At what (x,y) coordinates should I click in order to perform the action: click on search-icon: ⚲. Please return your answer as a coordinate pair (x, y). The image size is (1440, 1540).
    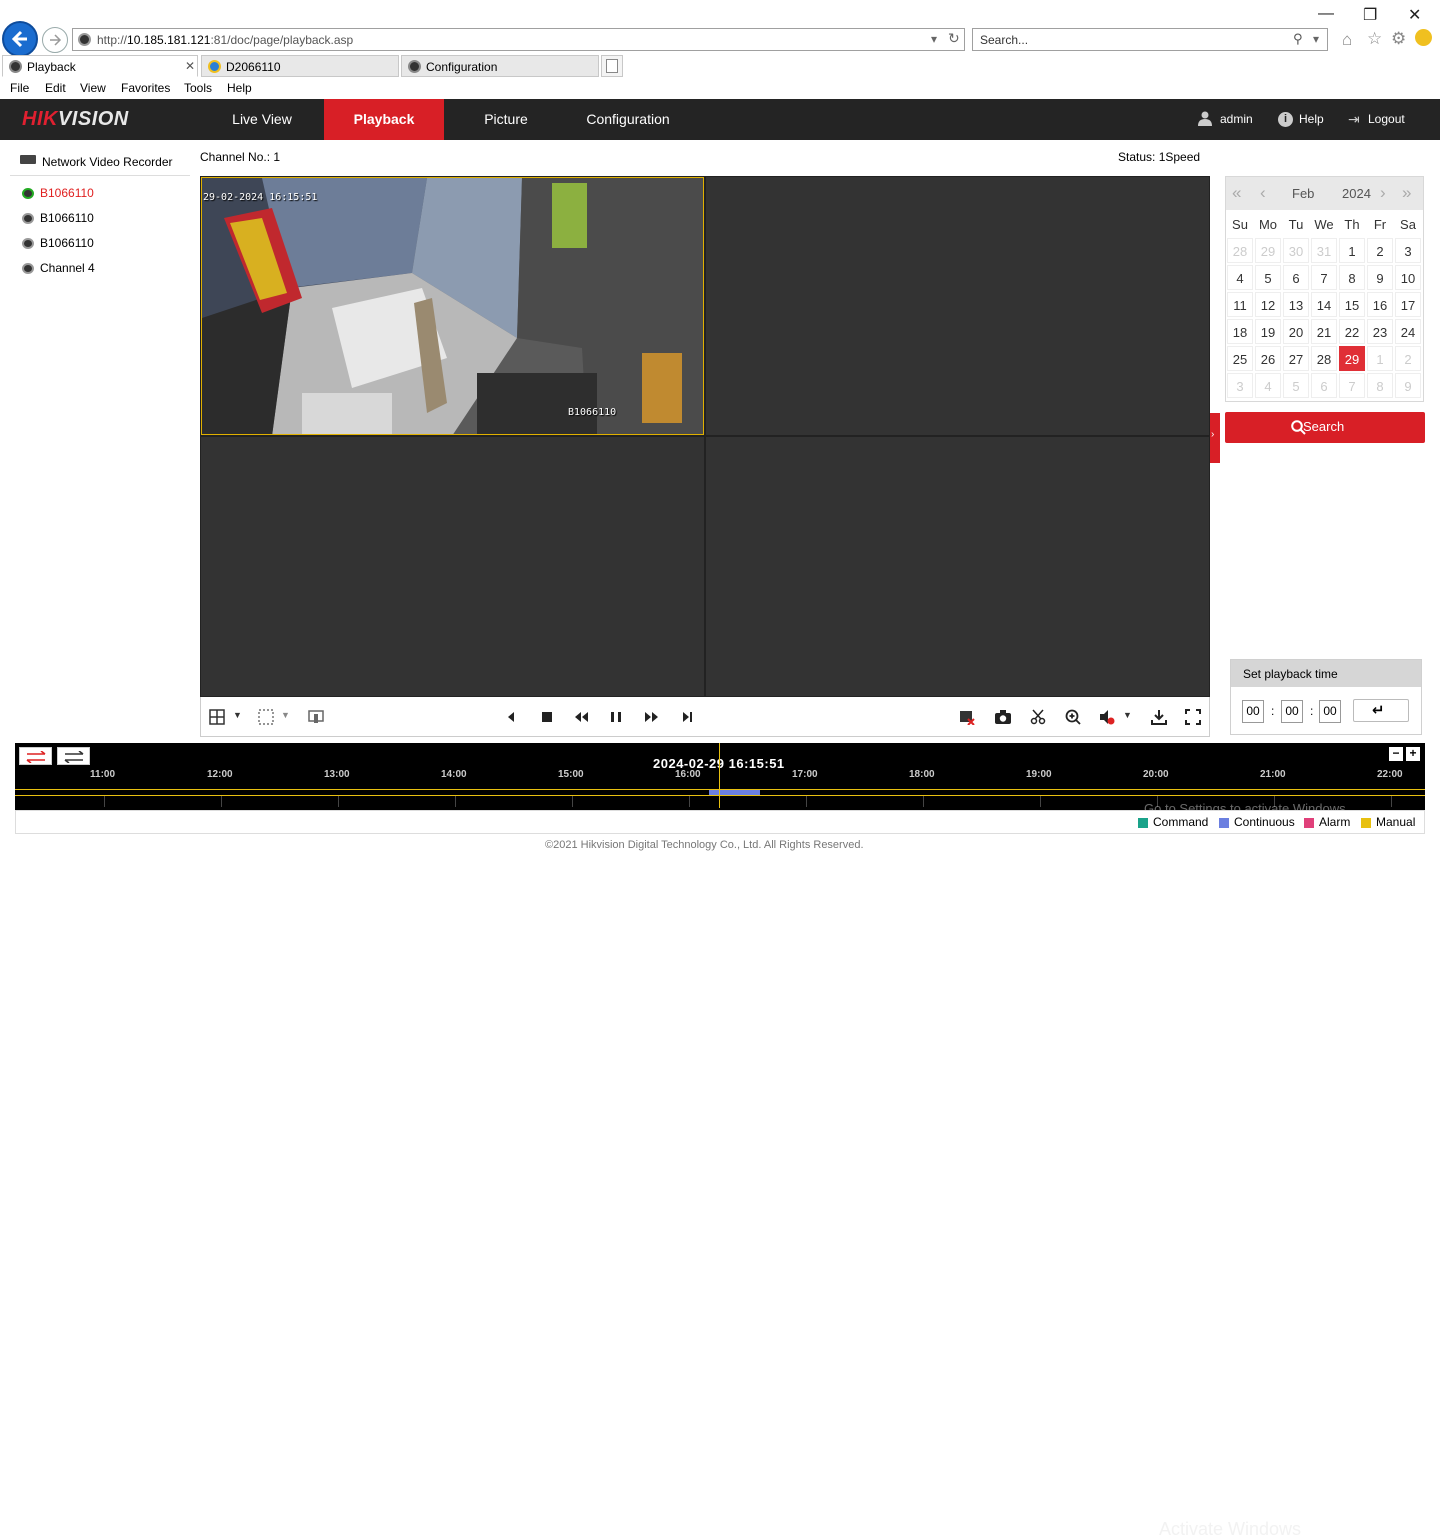
    Looking at the image, I should click on (1298, 39).